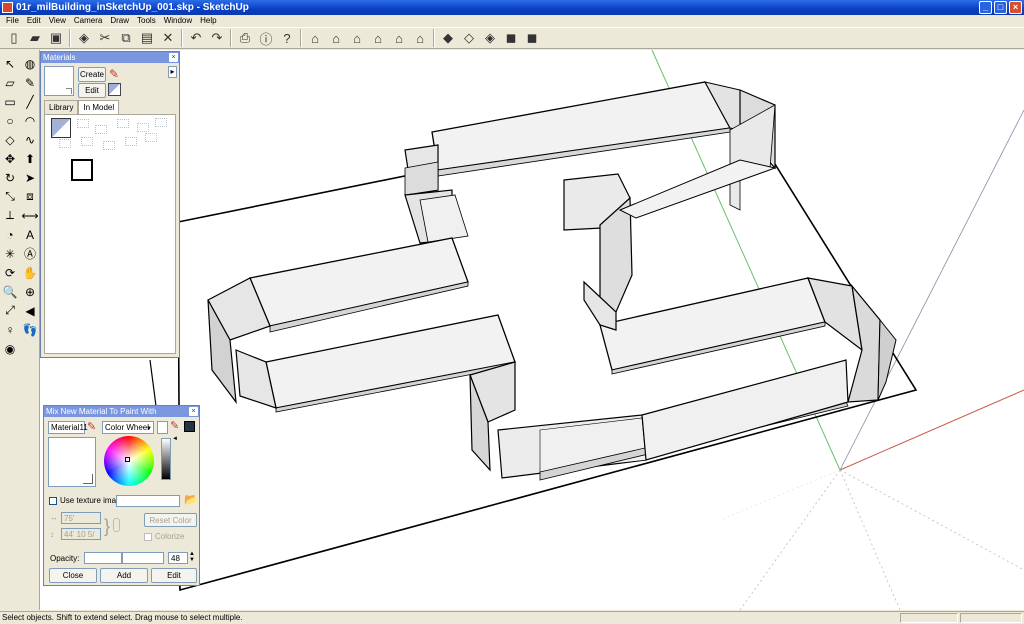 This screenshot has width=1024, height=624. Describe the element at coordinates (57, 21) in the screenshot. I see `menu-view: View` at that location.